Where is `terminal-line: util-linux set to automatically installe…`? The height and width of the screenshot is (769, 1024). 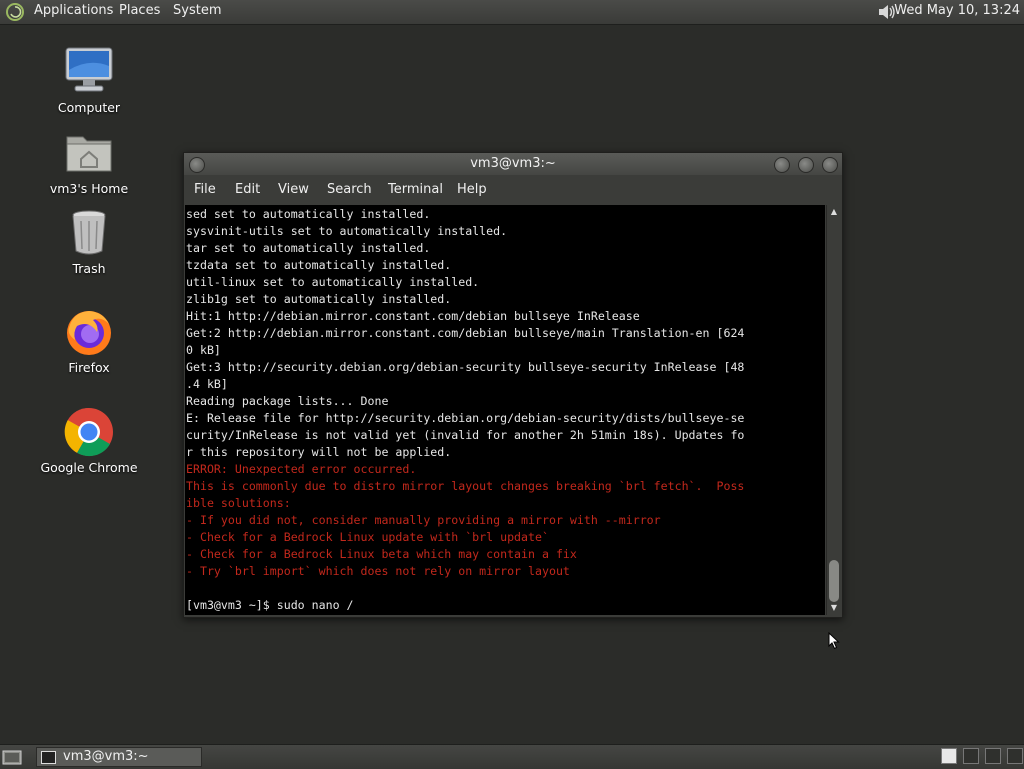
terminal-line: util-linux set to automatically installe… is located at coordinates (333, 282).